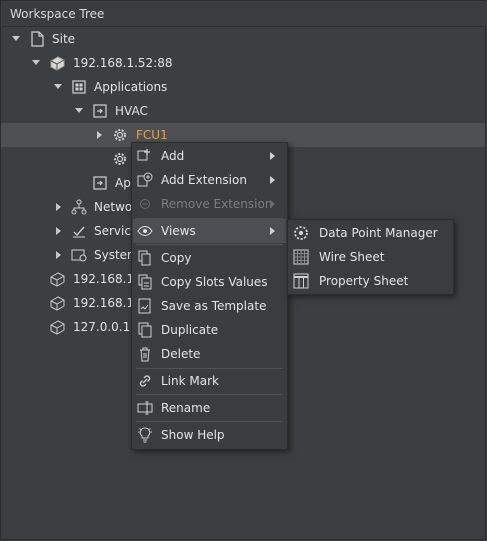 This screenshot has width=487, height=541. Describe the element at coordinates (243, 63) in the screenshot. I see `tree-row-device: 192.168.1.52:88` at that location.